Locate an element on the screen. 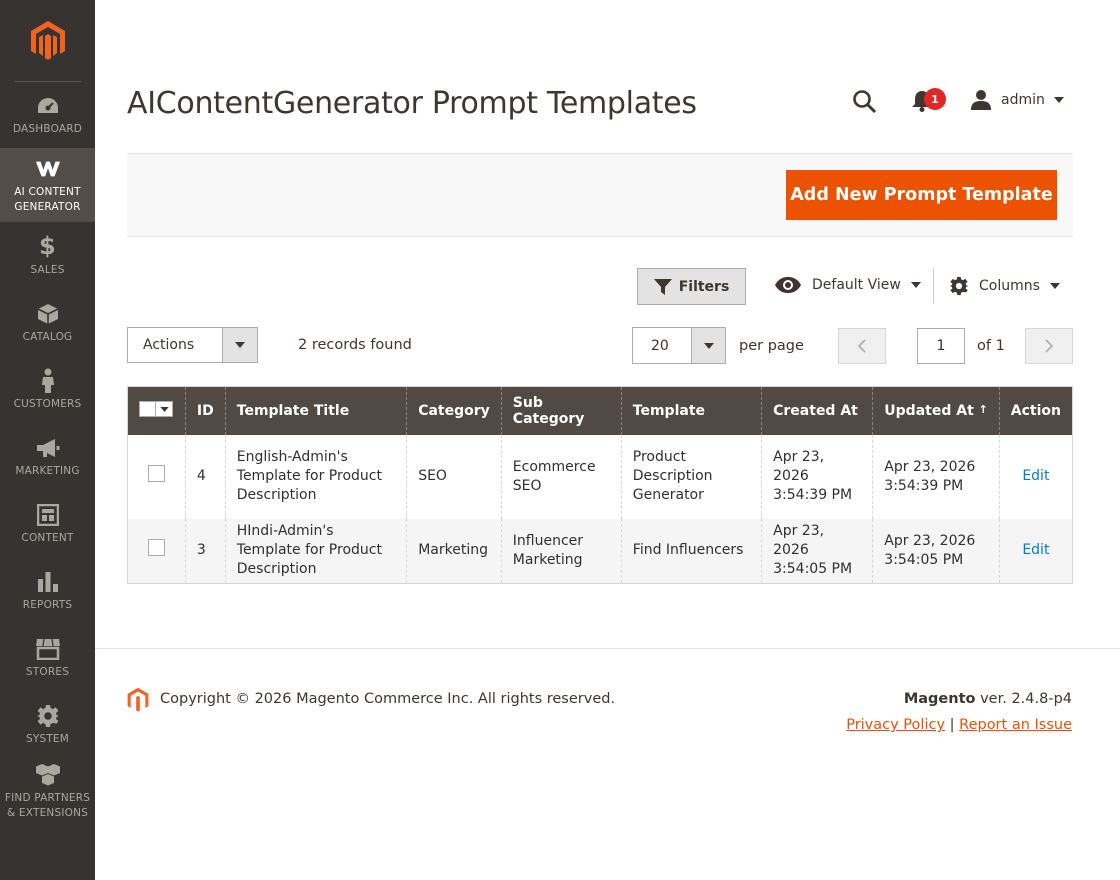  cell-template: Product Description Generator is located at coordinates (691, 476).